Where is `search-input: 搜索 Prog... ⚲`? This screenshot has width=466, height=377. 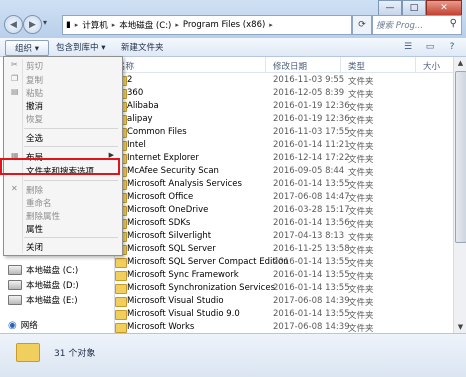 search-input: 搜索 Prog... ⚲ is located at coordinates (417, 25).